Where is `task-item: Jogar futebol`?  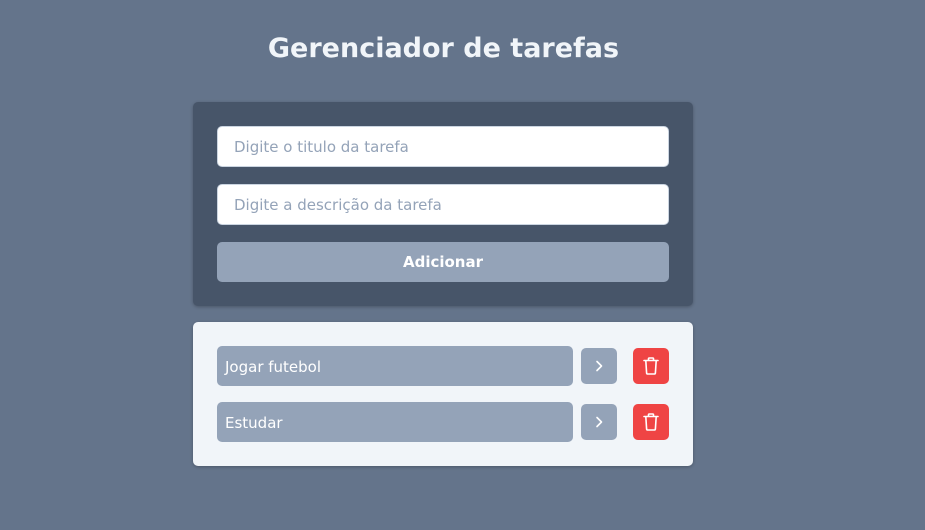
task-item: Jogar futebol is located at coordinates (443, 366).